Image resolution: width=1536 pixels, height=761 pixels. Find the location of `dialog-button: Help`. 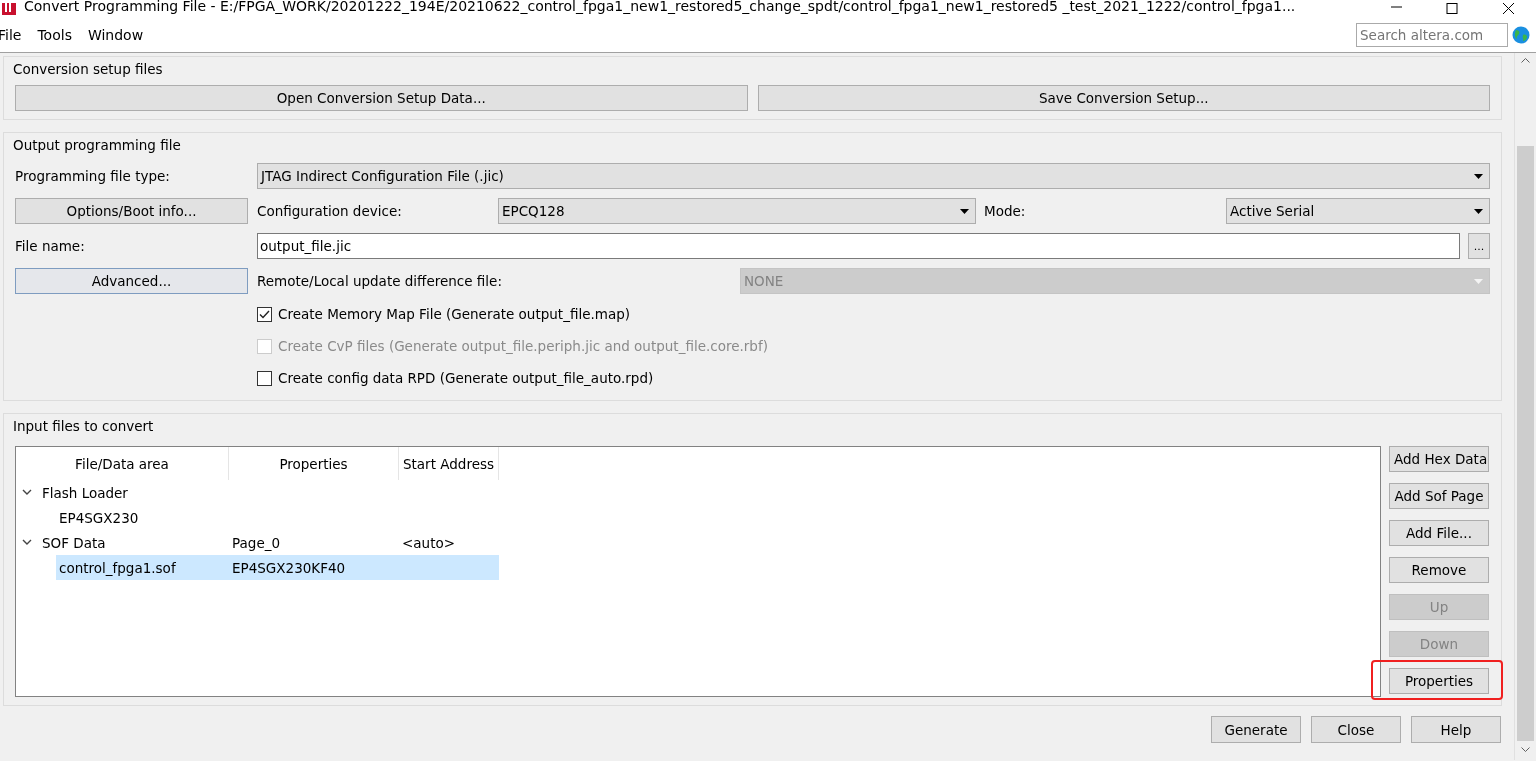

dialog-button: Help is located at coordinates (1456, 729).